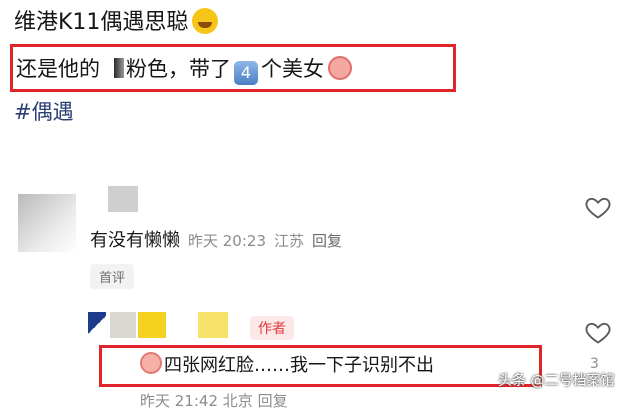 The width and height of the screenshot is (640, 411). I want to click on post-title: 维港K11偶遇思聪, so click(116, 23).